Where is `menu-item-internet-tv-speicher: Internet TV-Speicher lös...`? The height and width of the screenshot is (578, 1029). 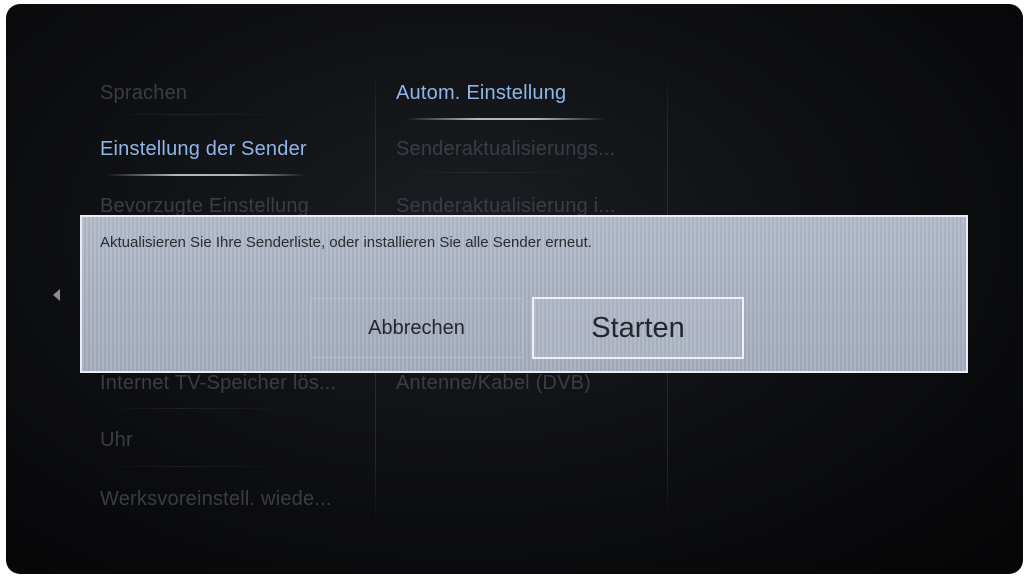
menu-item-internet-tv-speicher: Internet TV-Speicher lös... is located at coordinates (218, 383).